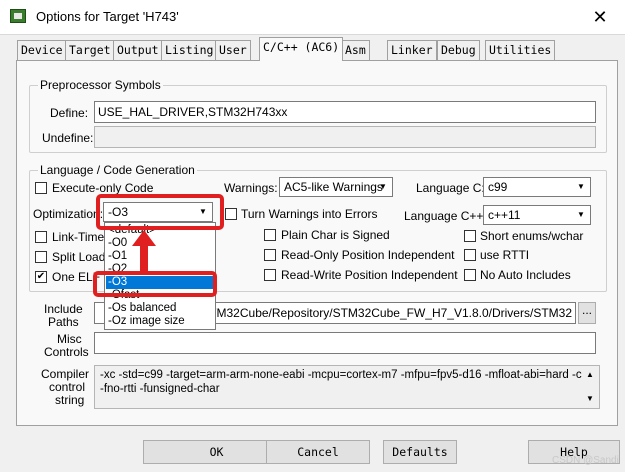 The image size is (625, 472). What do you see at coordinates (532, 236) in the screenshot?
I see `short-enums-label: Short enums/wchar` at bounding box center [532, 236].